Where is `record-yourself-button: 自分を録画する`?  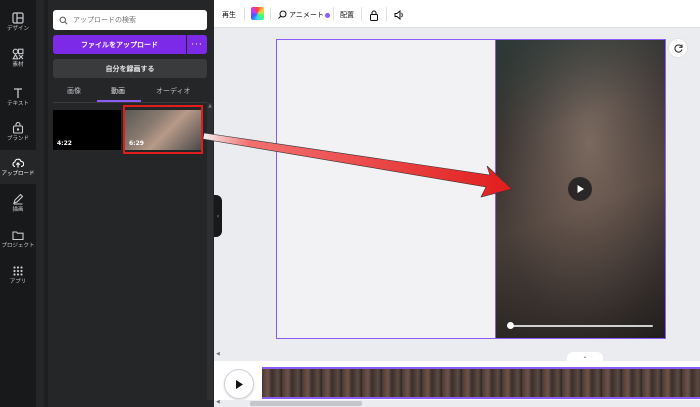 record-yourself-button: 自分を録画する is located at coordinates (130, 68).